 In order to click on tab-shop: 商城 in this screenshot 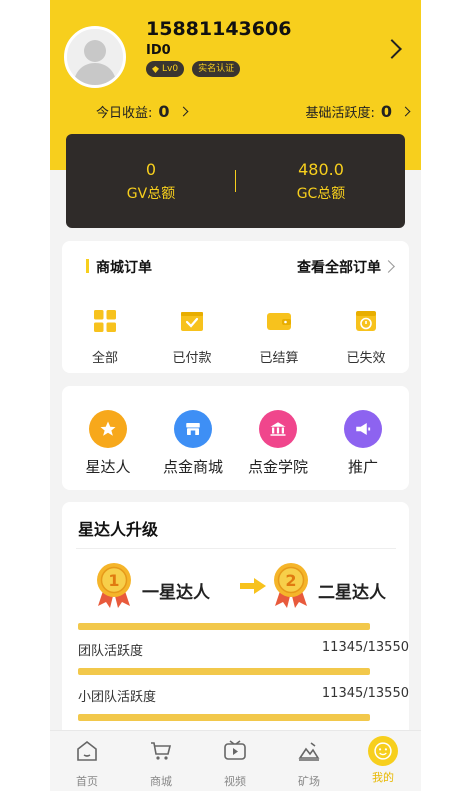, I will do `click(161, 764)`.